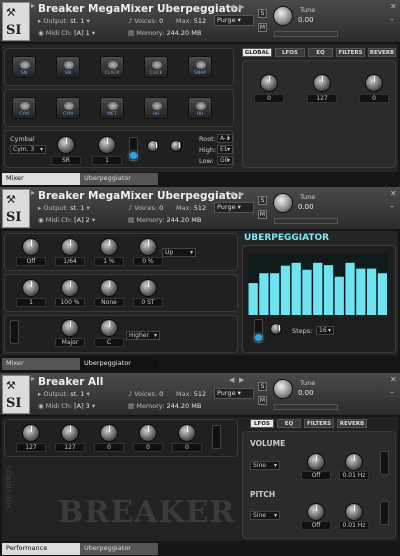 This screenshot has width=400, height=556. What do you see at coordinates (200, 108) in the screenshot?
I see `row2-pad-5: HH` at bounding box center [200, 108].